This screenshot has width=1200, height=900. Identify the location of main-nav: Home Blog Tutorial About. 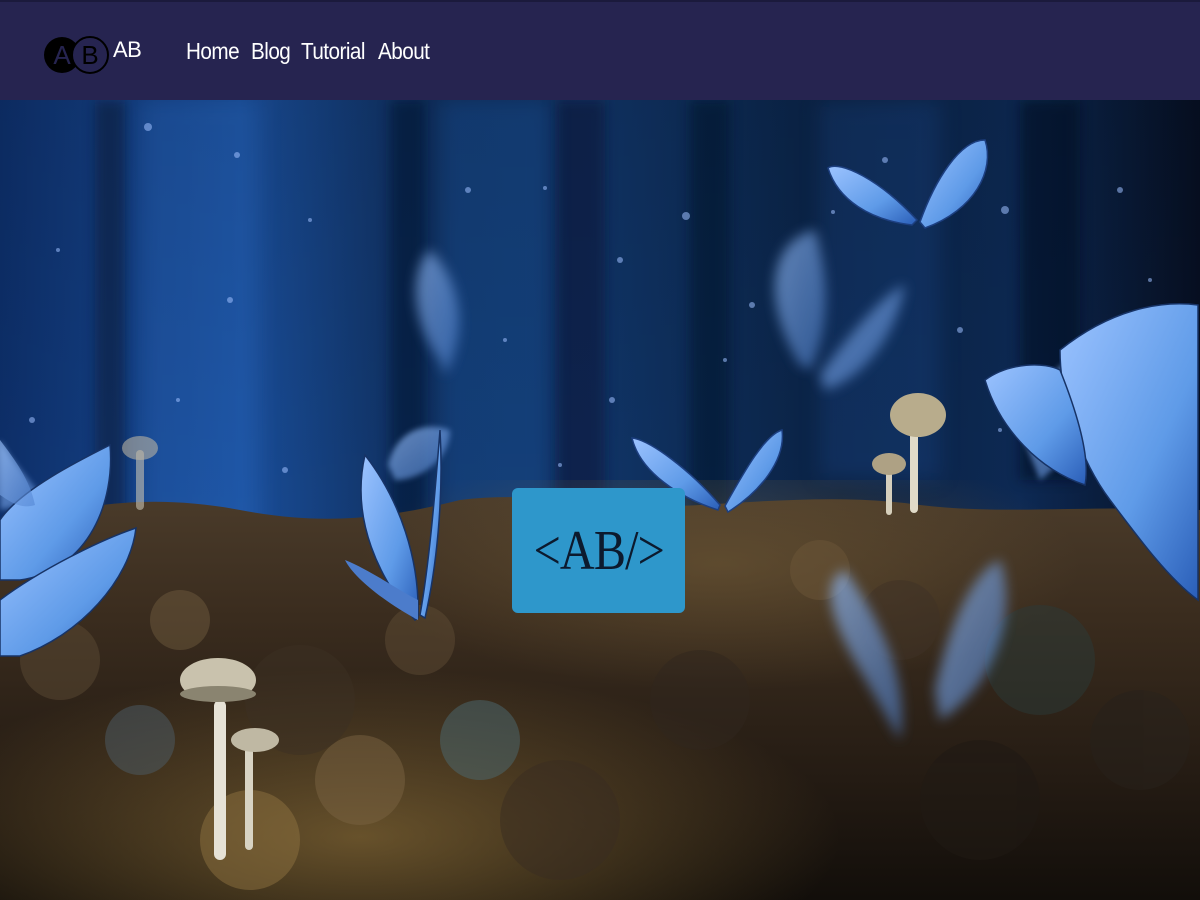
(308, 51).